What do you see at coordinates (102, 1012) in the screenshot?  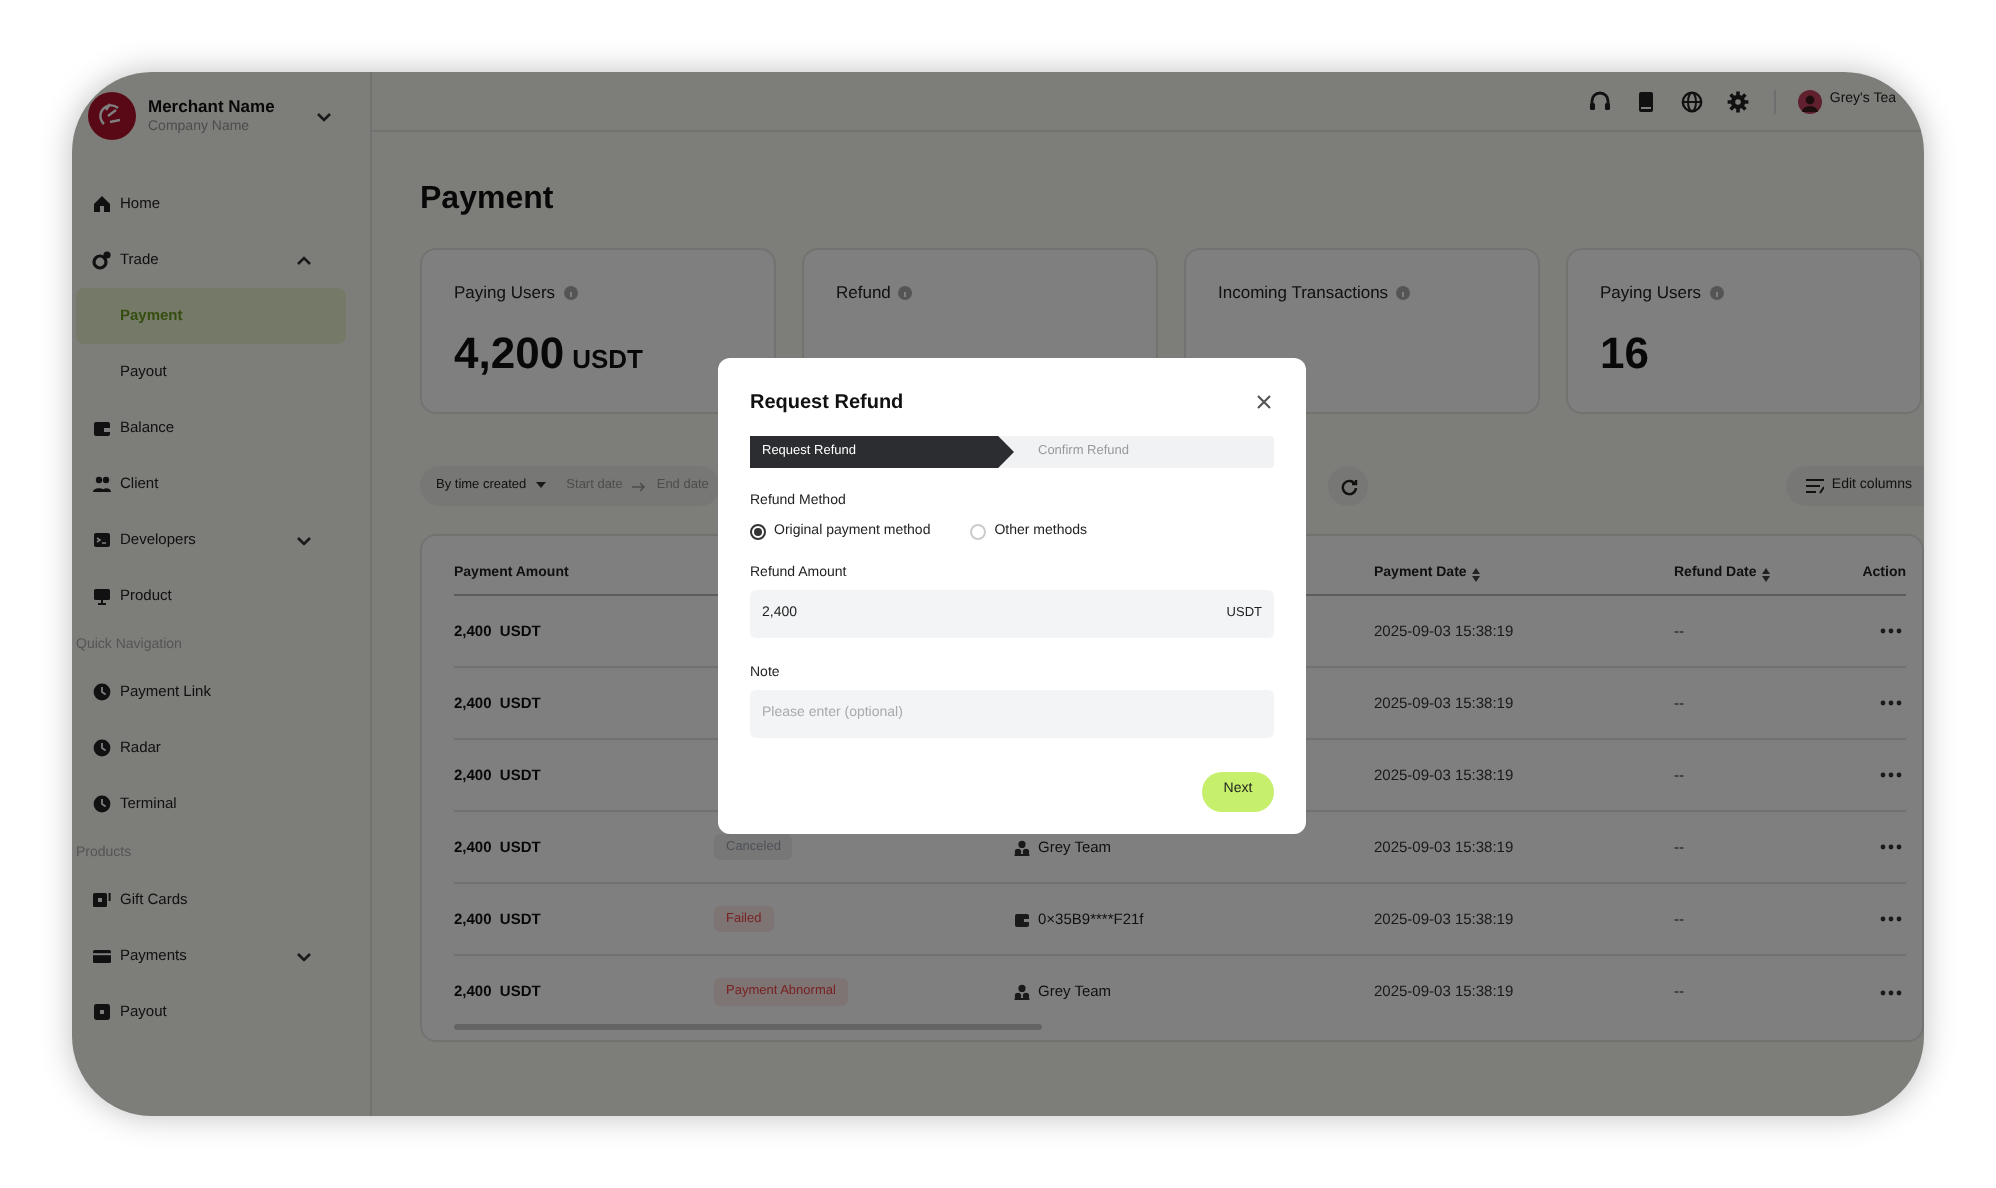 I see `square-icon` at bounding box center [102, 1012].